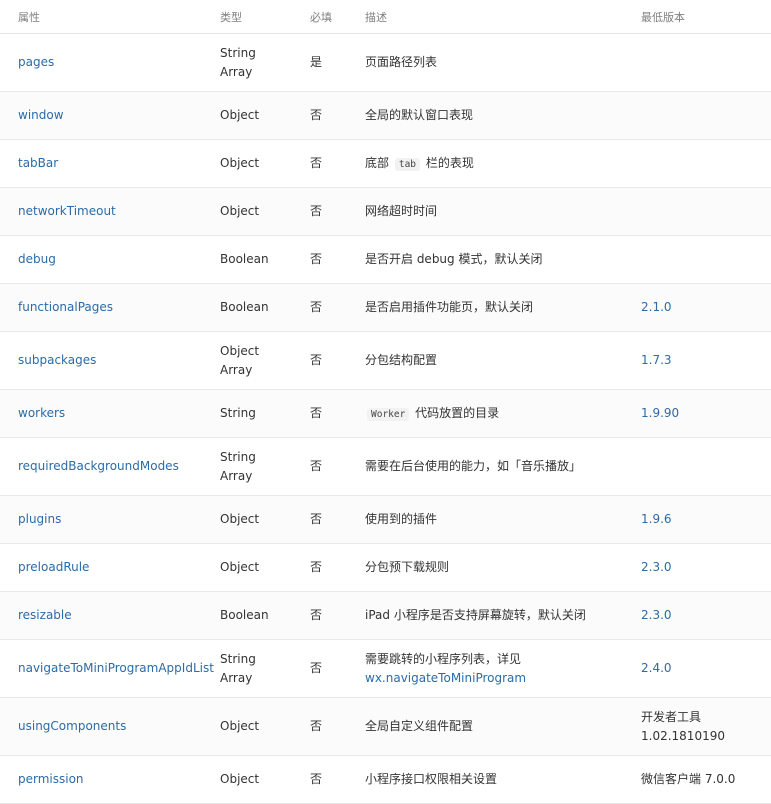 This screenshot has width=771, height=804. I want to click on property-link: tabBar, so click(38, 163).